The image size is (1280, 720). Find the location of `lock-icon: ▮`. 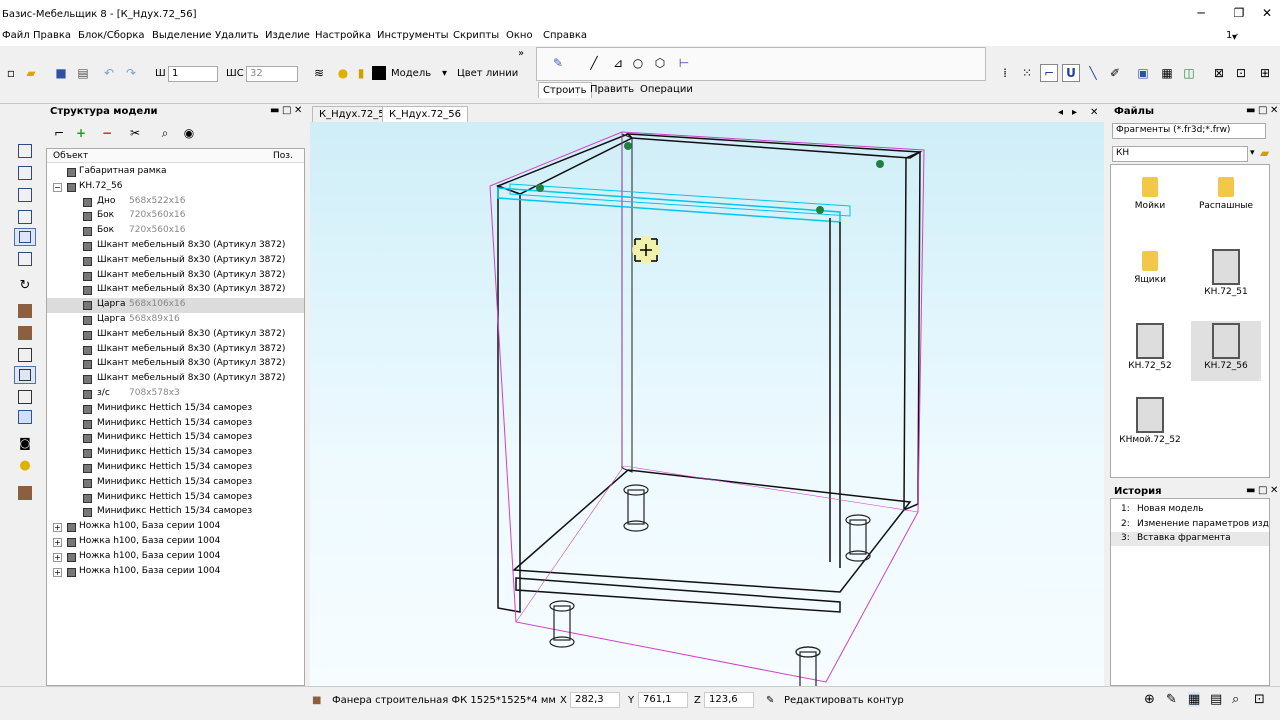

lock-icon: ▮ is located at coordinates (361, 73).